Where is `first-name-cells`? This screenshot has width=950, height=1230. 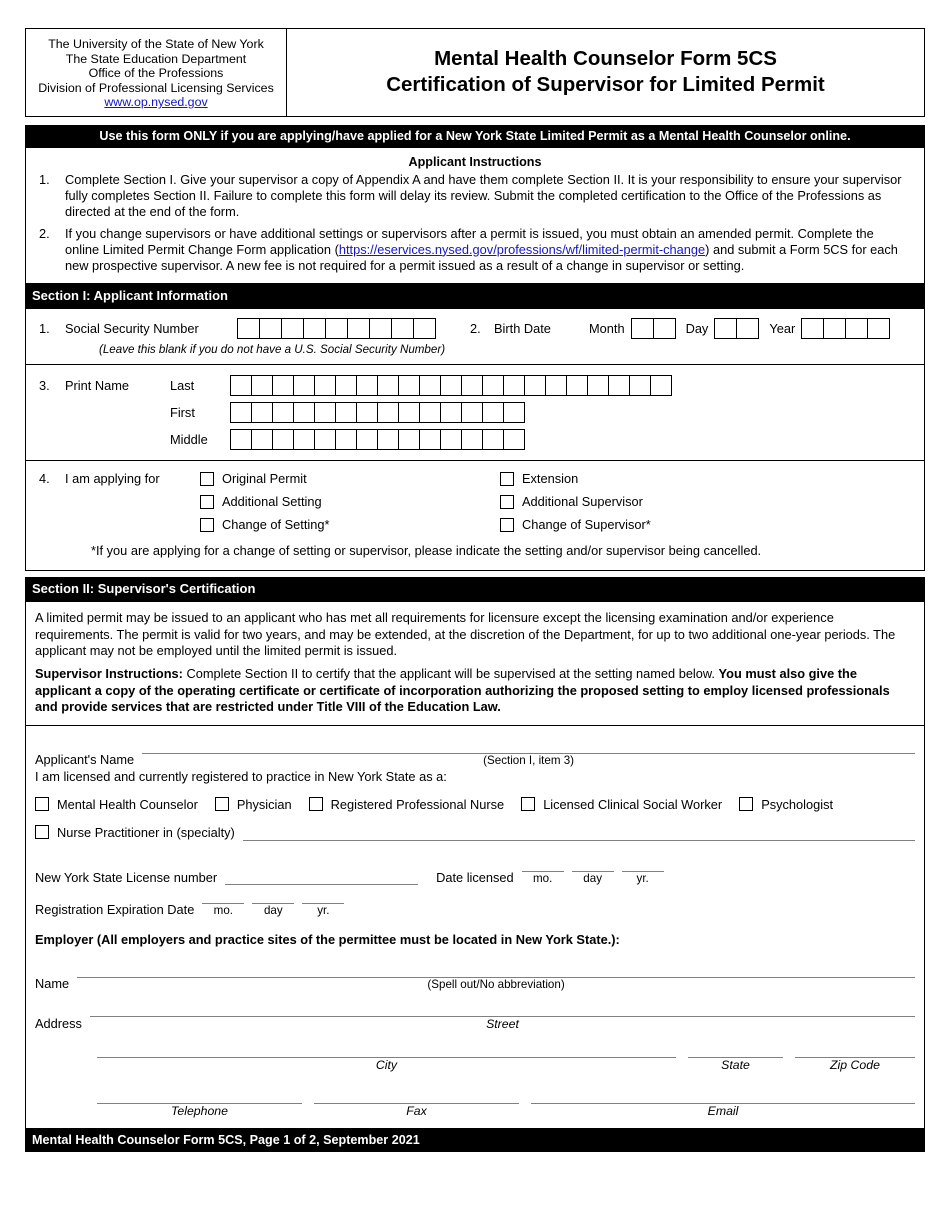
first-name-cells is located at coordinates (377, 413).